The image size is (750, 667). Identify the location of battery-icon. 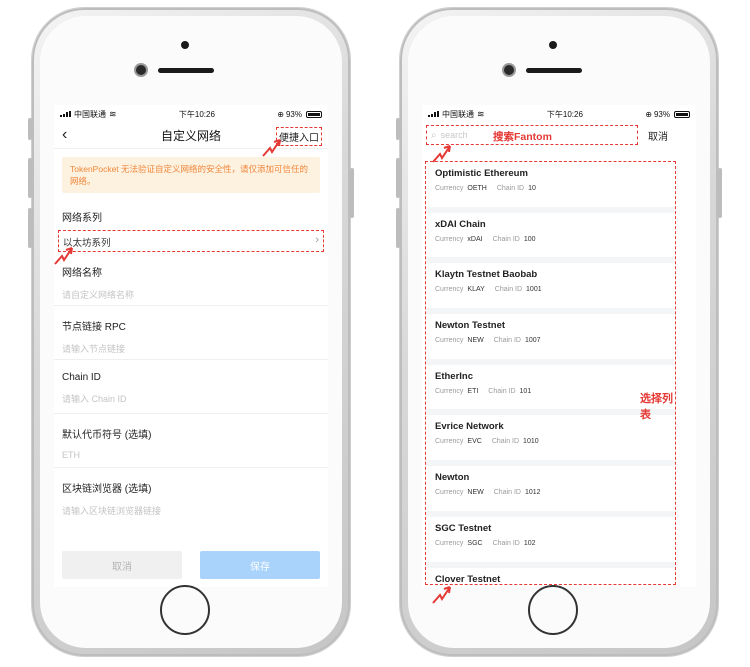
(313, 114).